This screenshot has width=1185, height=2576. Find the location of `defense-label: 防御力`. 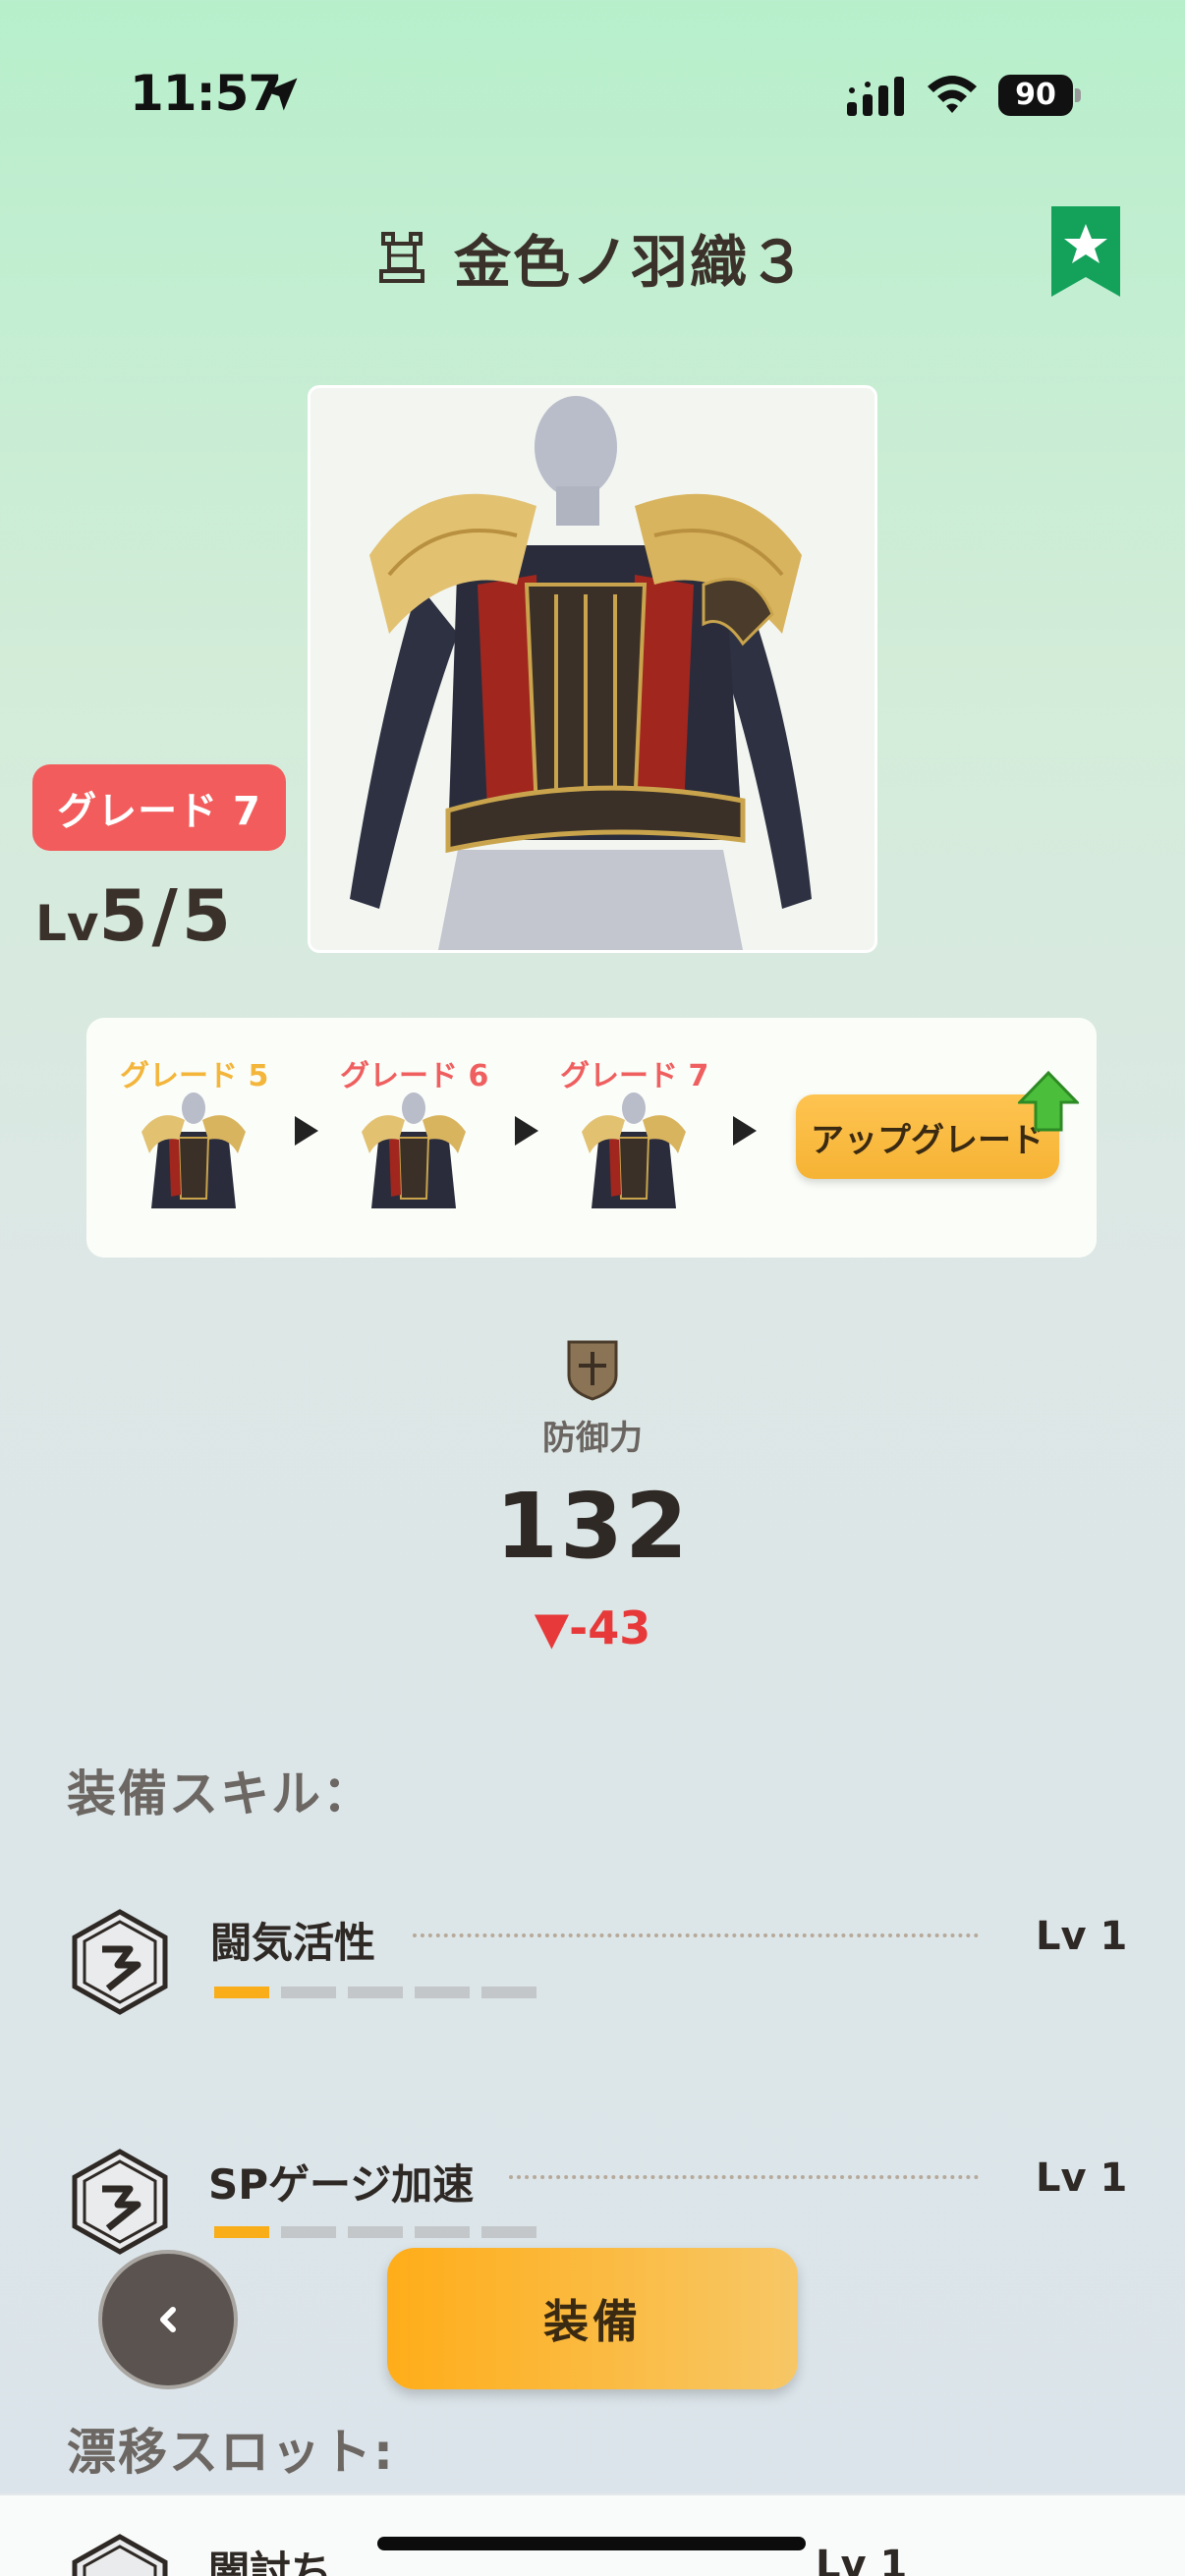

defense-label: 防御力 is located at coordinates (592, 1438).